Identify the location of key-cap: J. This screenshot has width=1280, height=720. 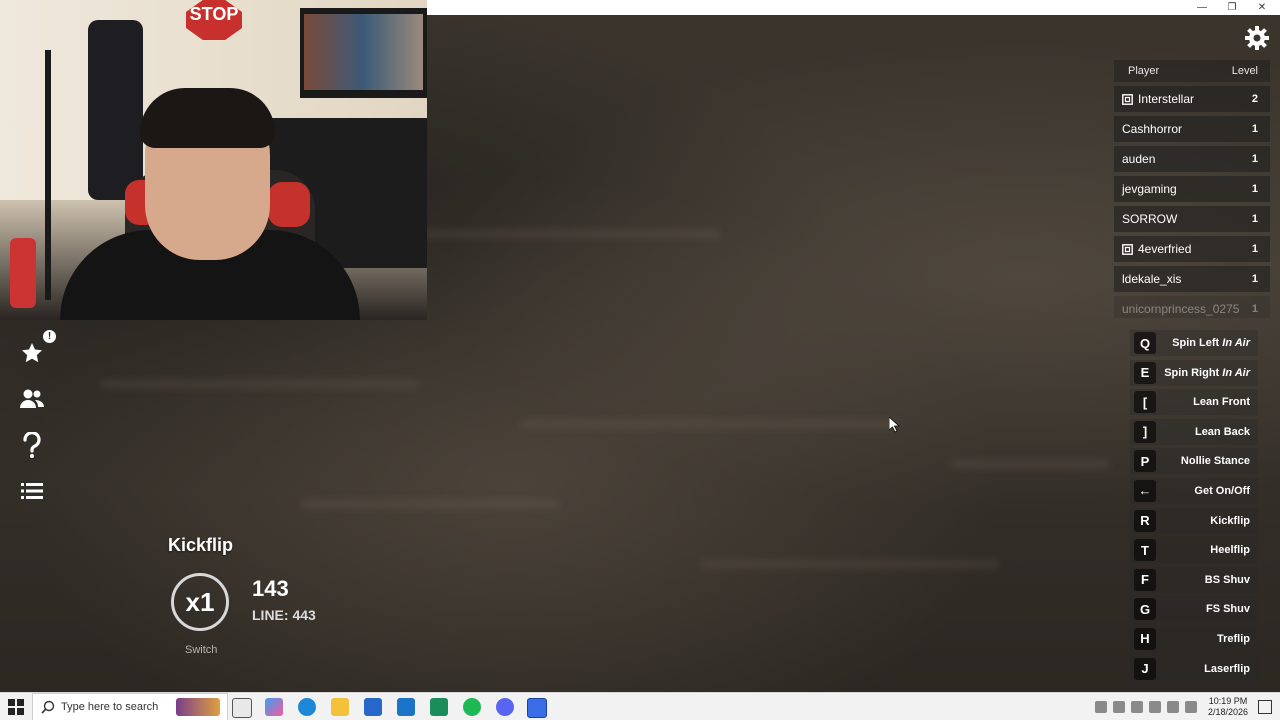
(1145, 668).